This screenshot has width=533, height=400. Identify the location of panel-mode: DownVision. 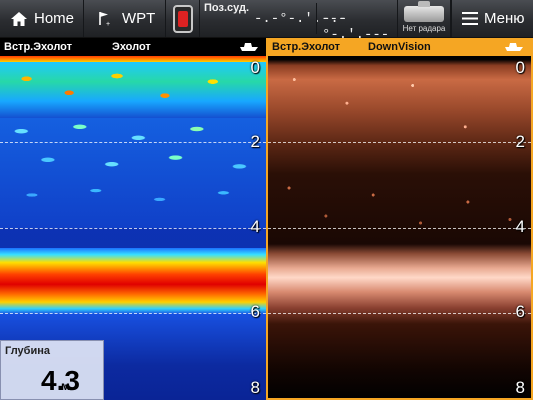
(399, 47).